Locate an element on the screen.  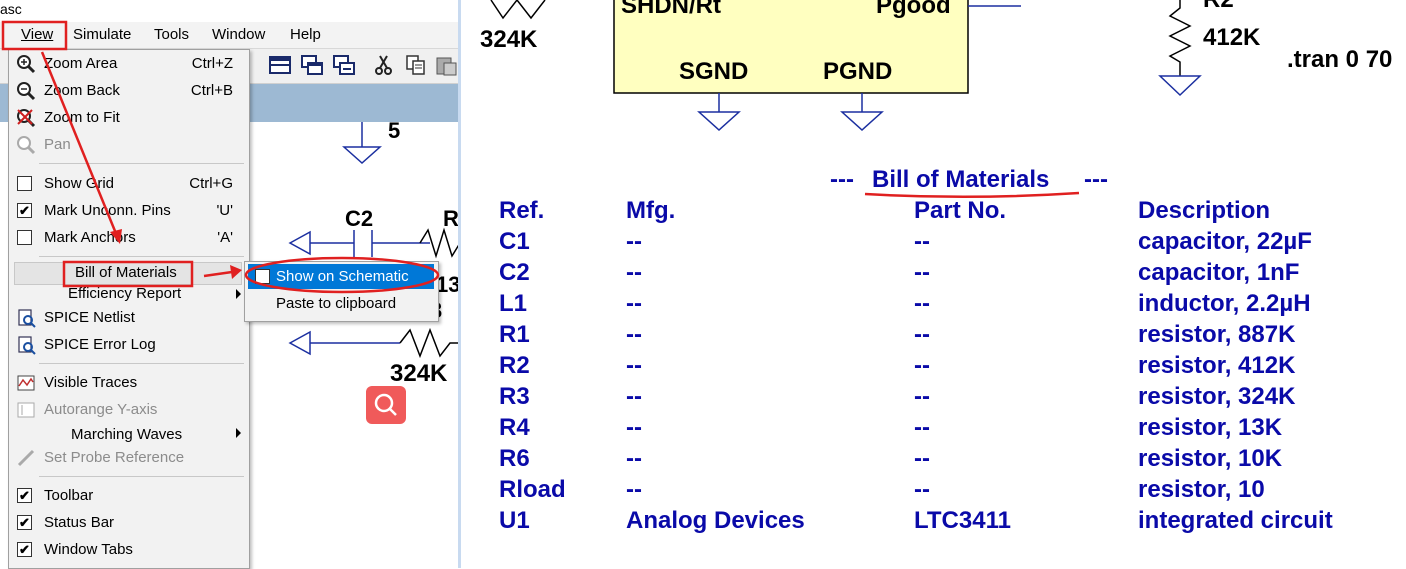
search-icon is located at coordinates (385, 404).